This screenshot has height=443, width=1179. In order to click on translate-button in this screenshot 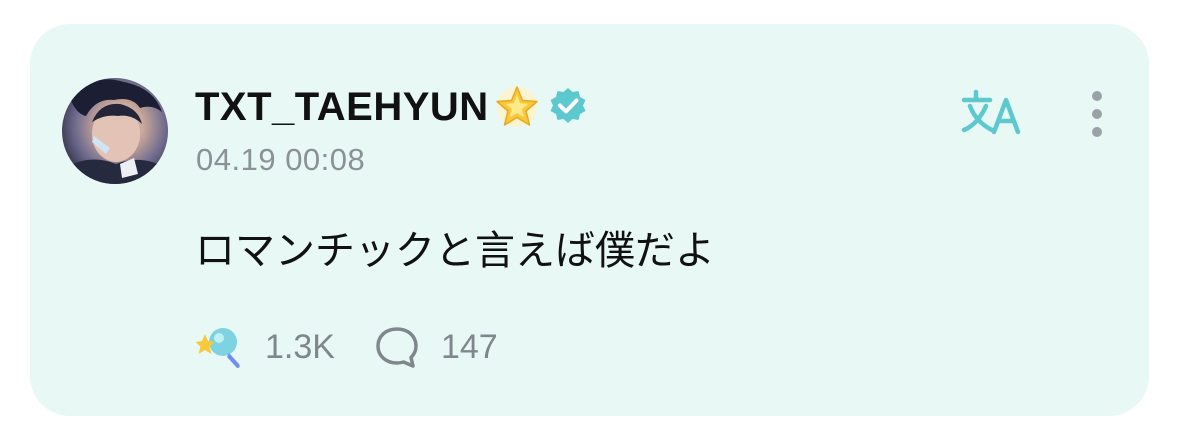, I will do `click(995, 113)`.